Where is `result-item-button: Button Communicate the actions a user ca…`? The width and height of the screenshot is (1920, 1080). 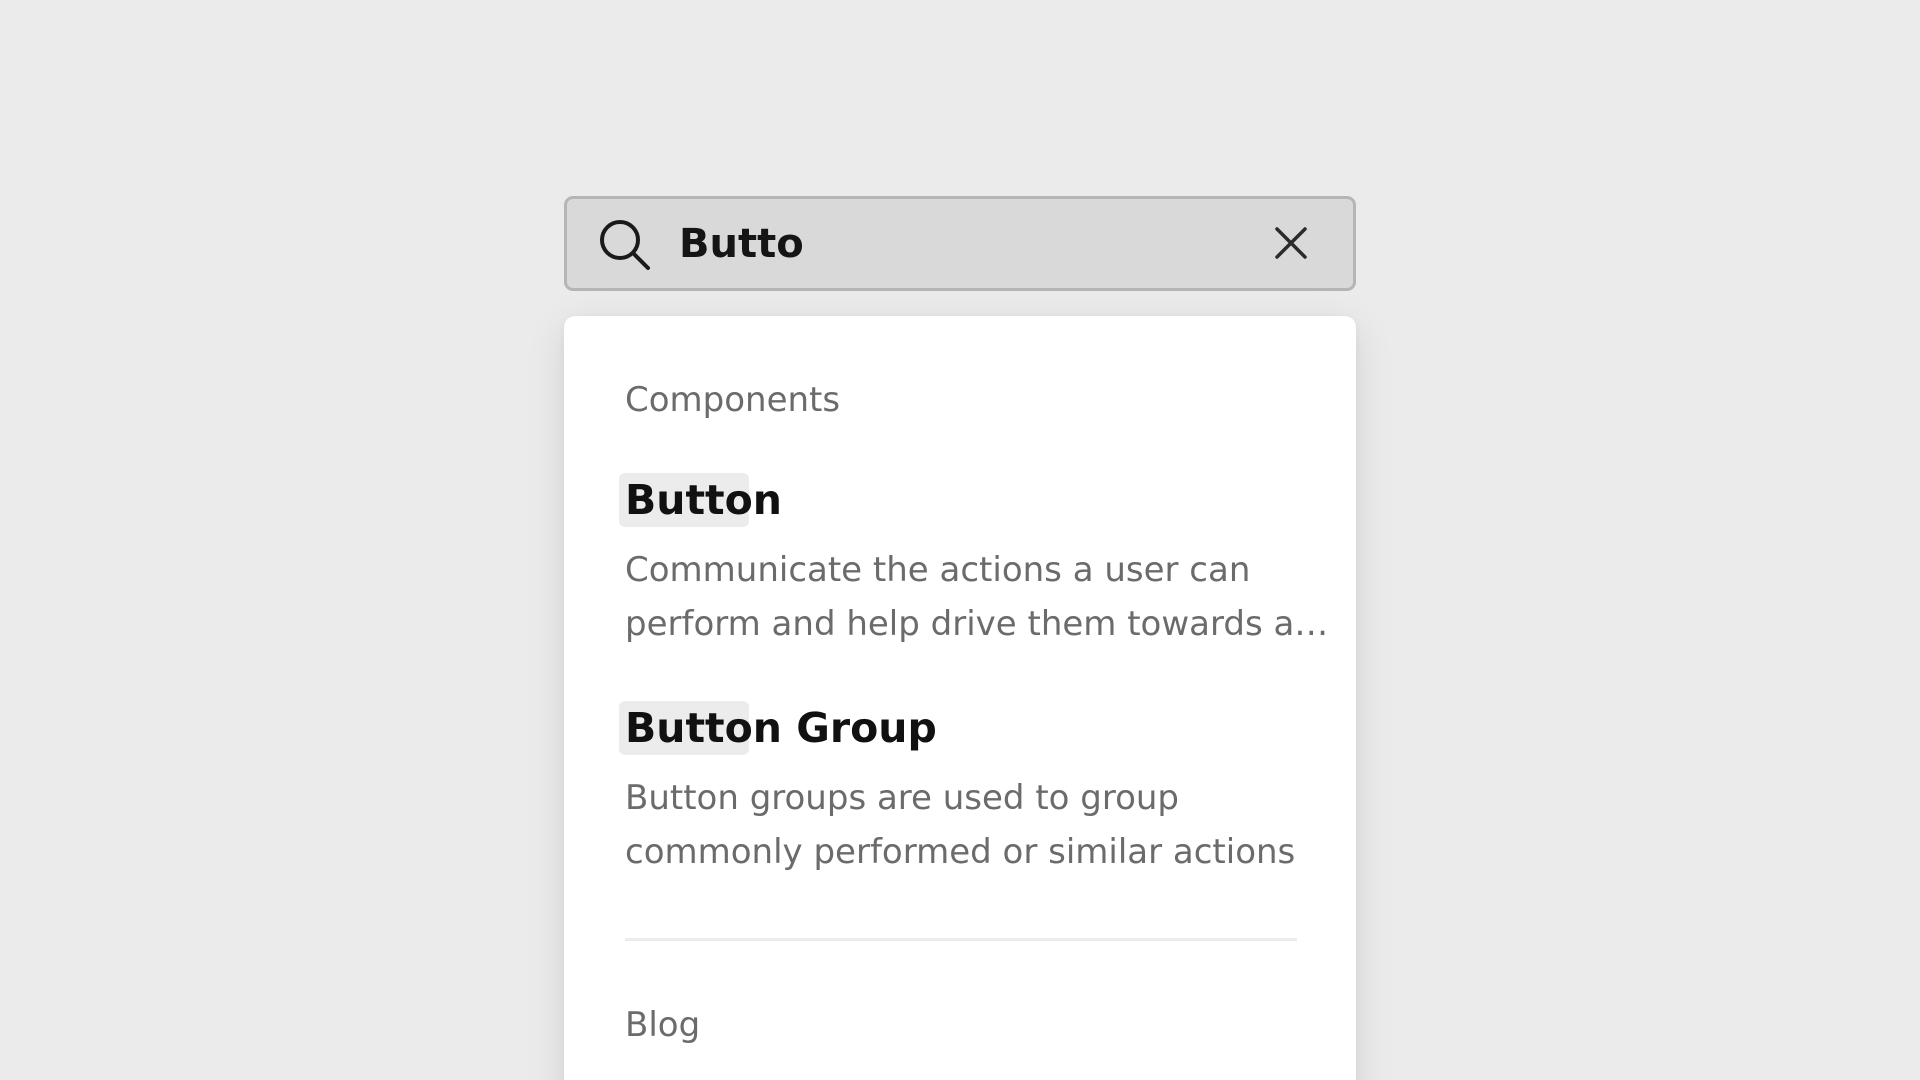 result-item-button: Button Communicate the actions a user ca… is located at coordinates (974, 562).